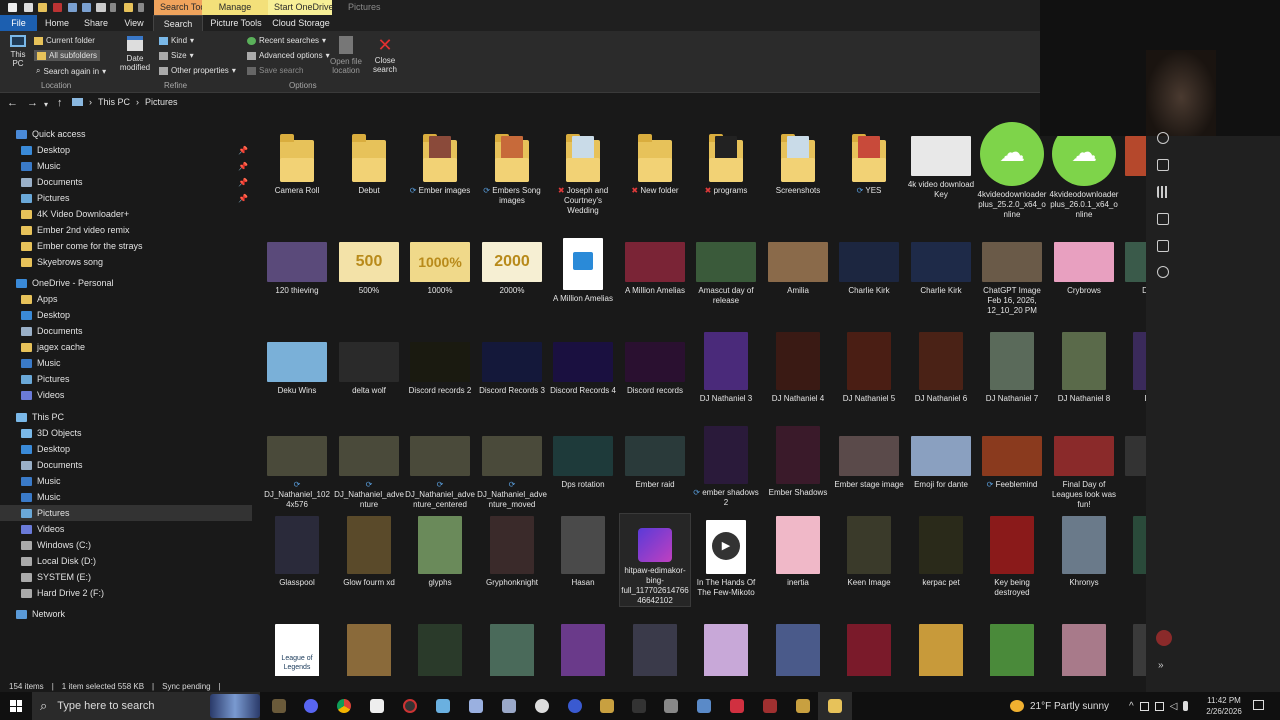  Describe the element at coordinates (126, 497) in the screenshot. I see `nav-pc-item-4: Music` at that location.